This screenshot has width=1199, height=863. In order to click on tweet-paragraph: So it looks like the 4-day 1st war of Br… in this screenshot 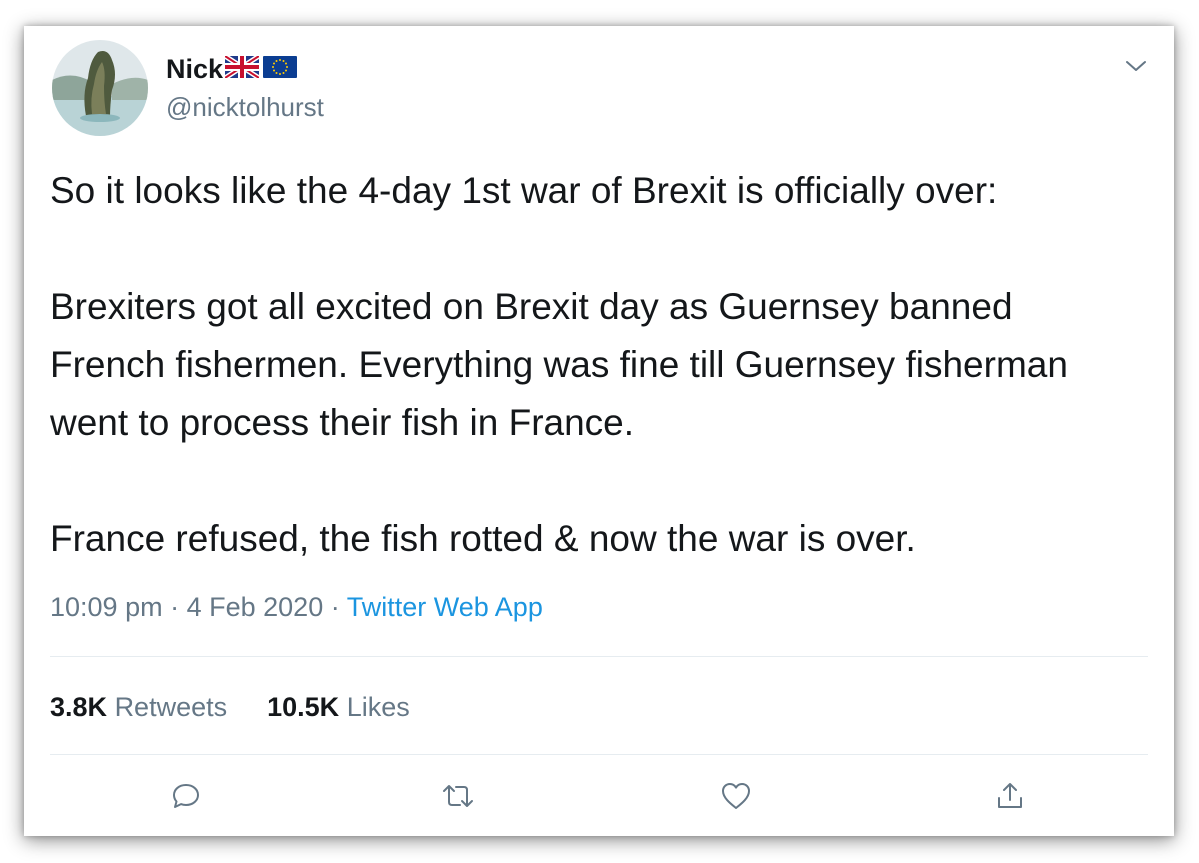, I will do `click(524, 190)`.